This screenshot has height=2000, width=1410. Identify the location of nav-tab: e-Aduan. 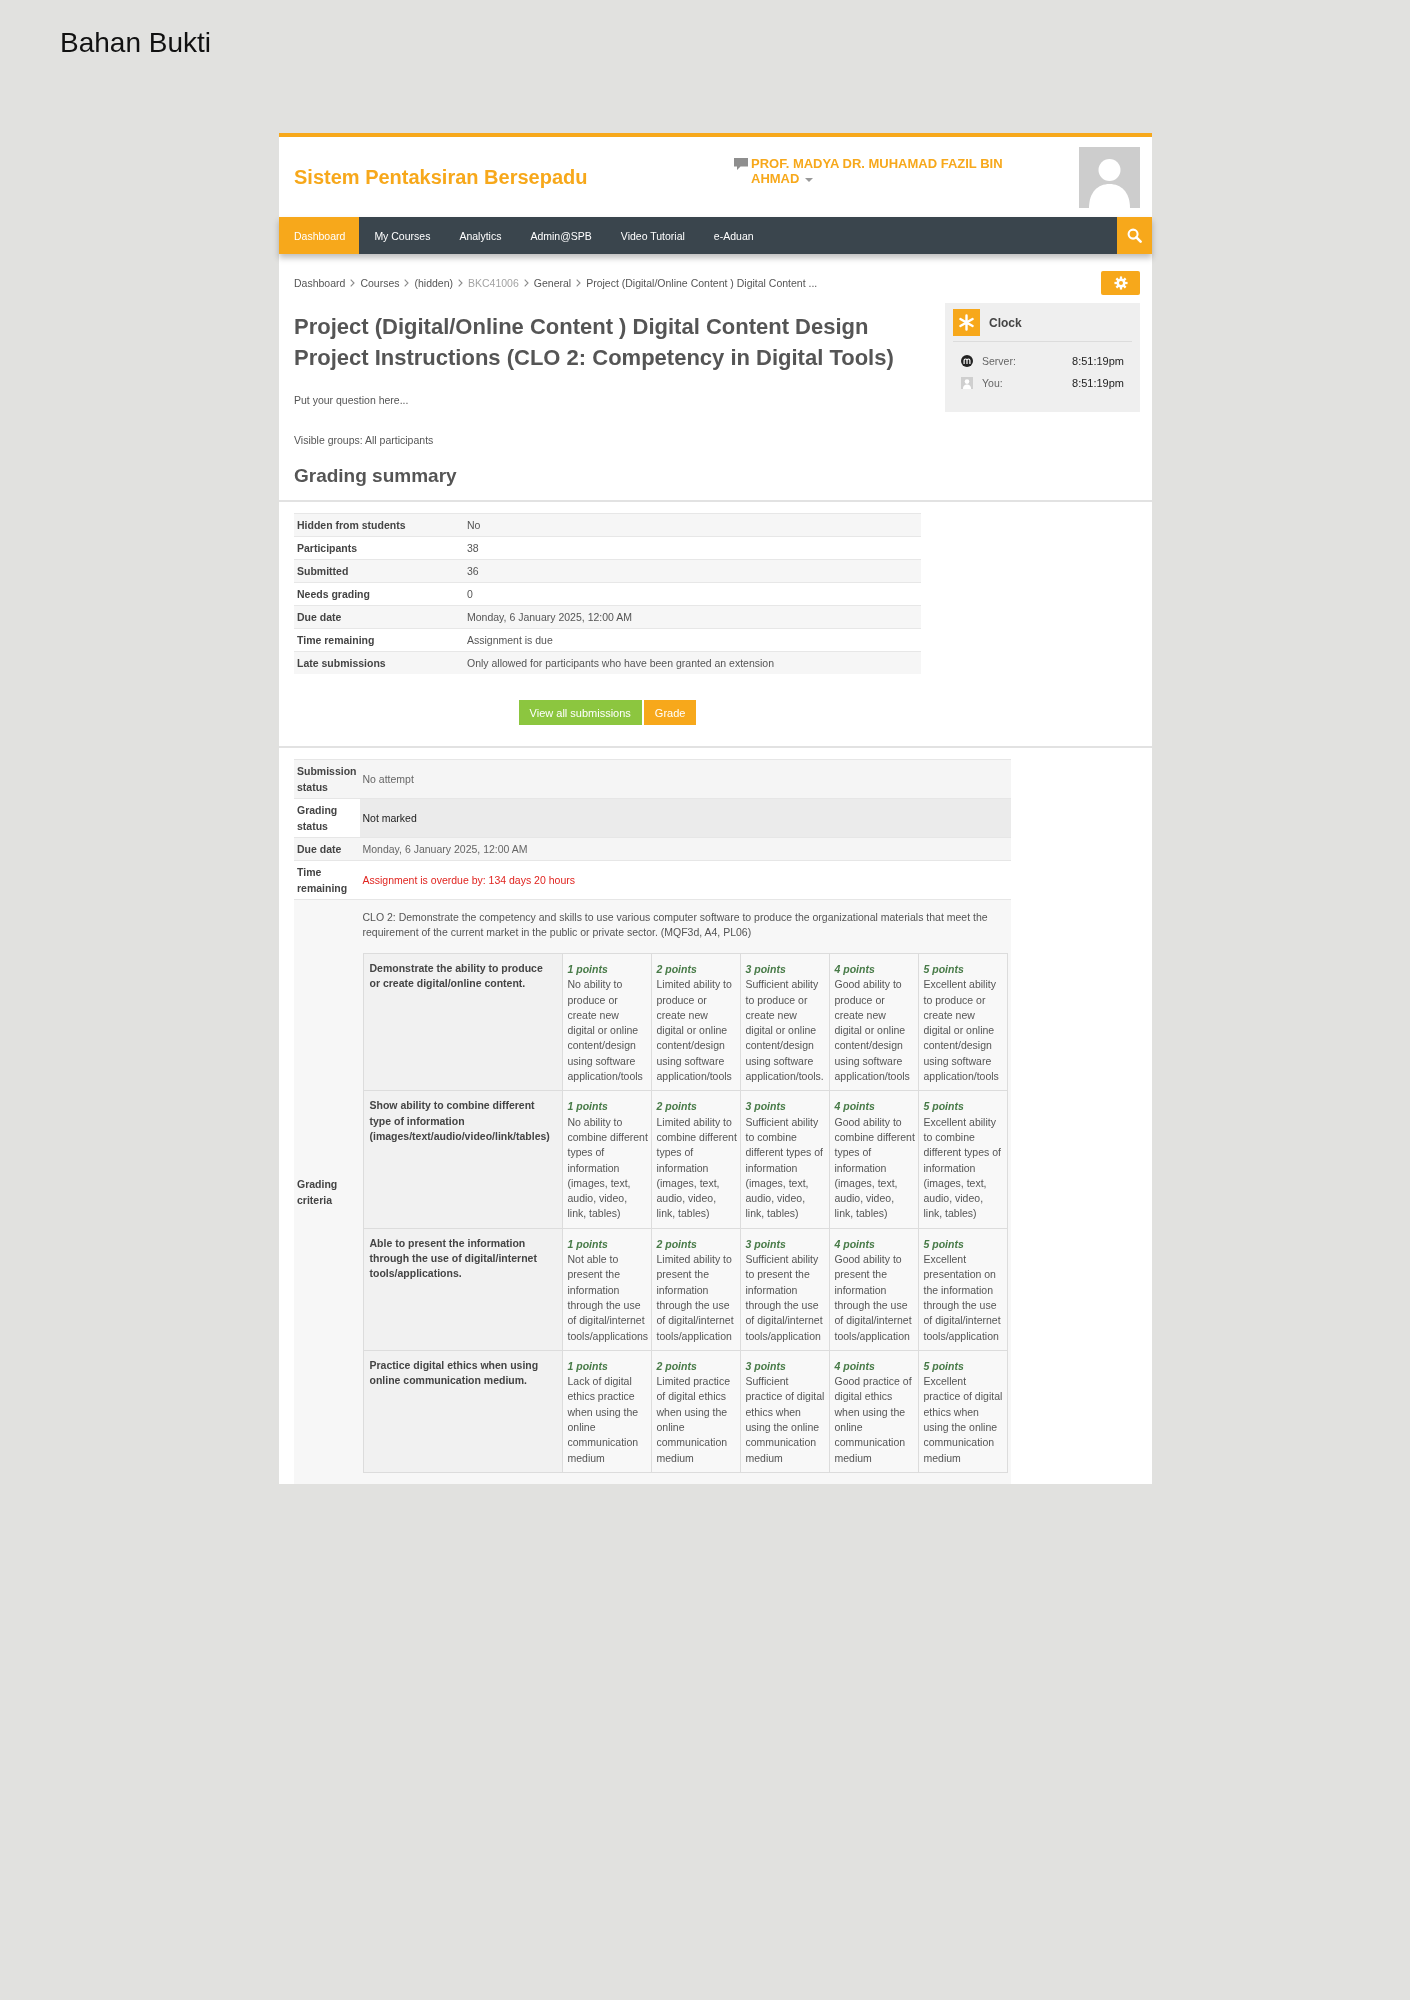
(733, 235).